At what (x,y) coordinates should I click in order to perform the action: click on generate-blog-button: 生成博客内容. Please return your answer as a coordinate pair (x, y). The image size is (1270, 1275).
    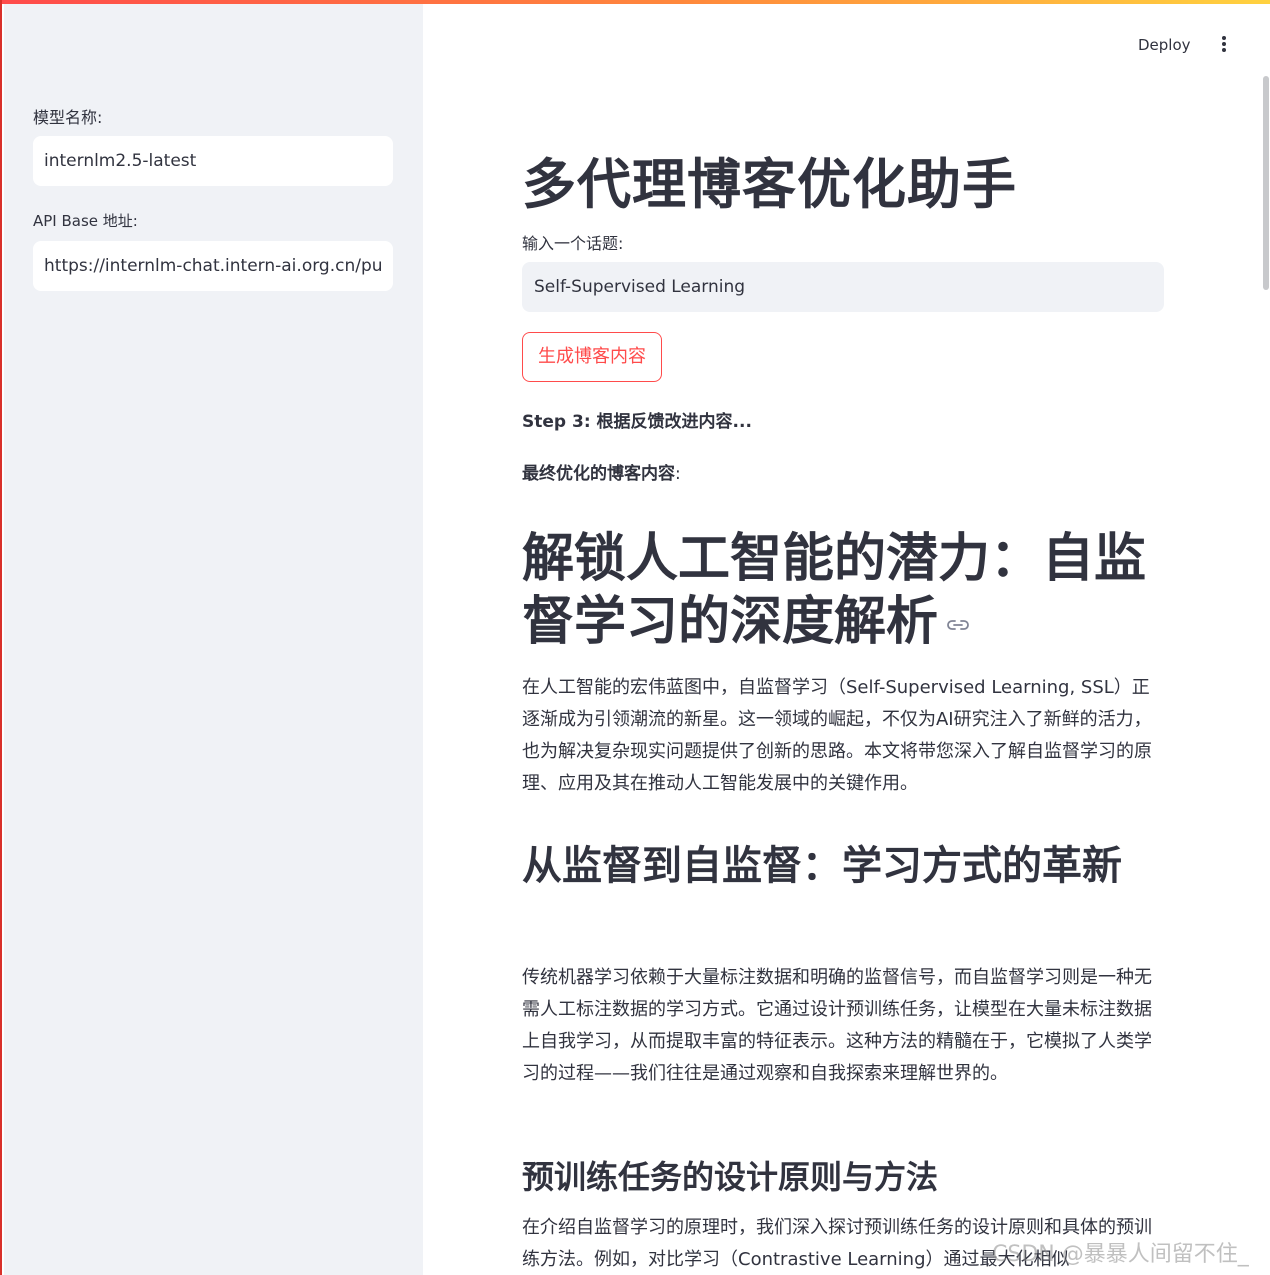
    Looking at the image, I should click on (592, 357).